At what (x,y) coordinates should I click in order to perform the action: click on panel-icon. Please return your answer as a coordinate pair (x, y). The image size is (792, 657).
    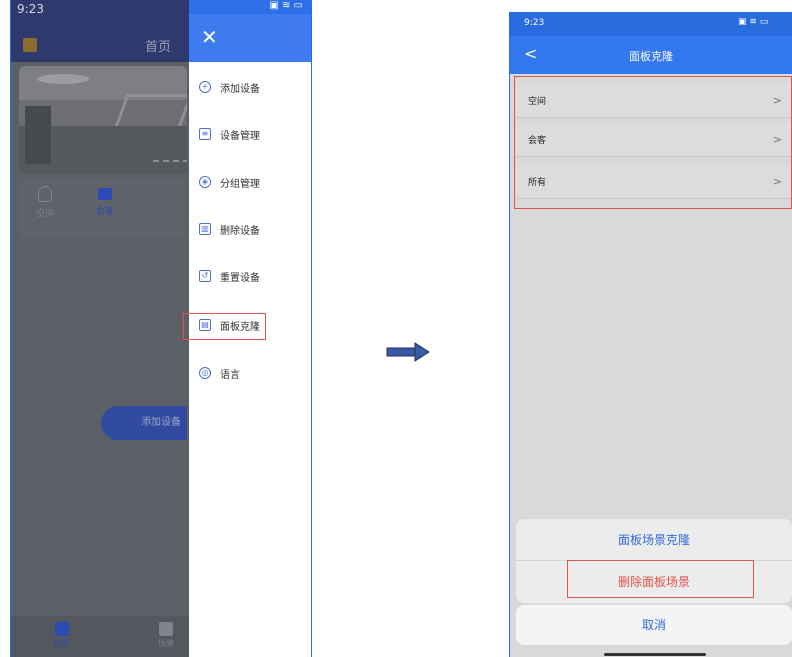
    Looking at the image, I should click on (105, 194).